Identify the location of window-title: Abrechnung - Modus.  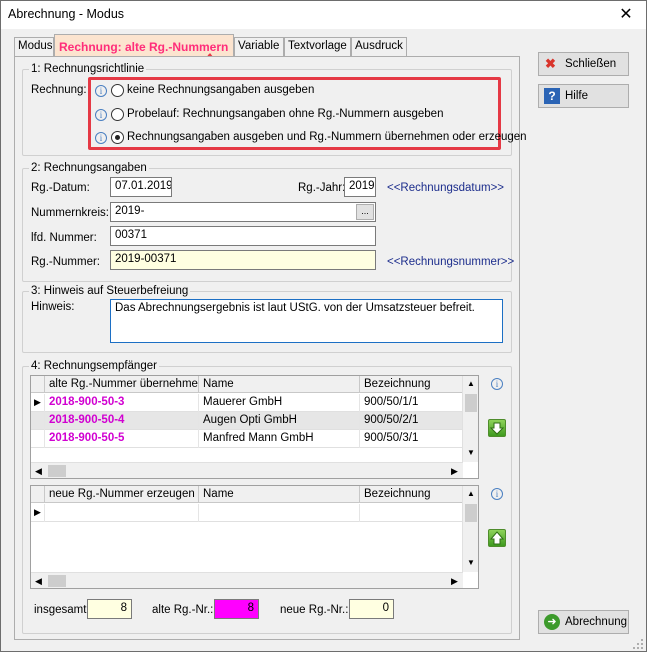
(66, 14).